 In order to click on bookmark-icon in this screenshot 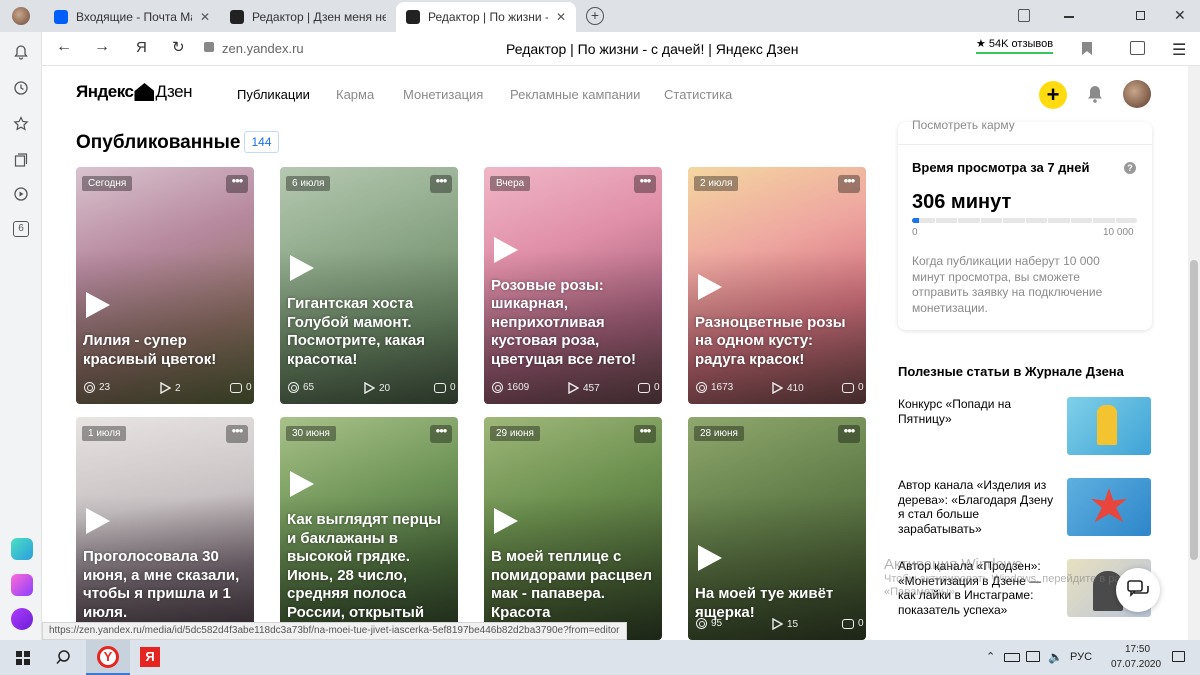, I will do `click(1087, 48)`.